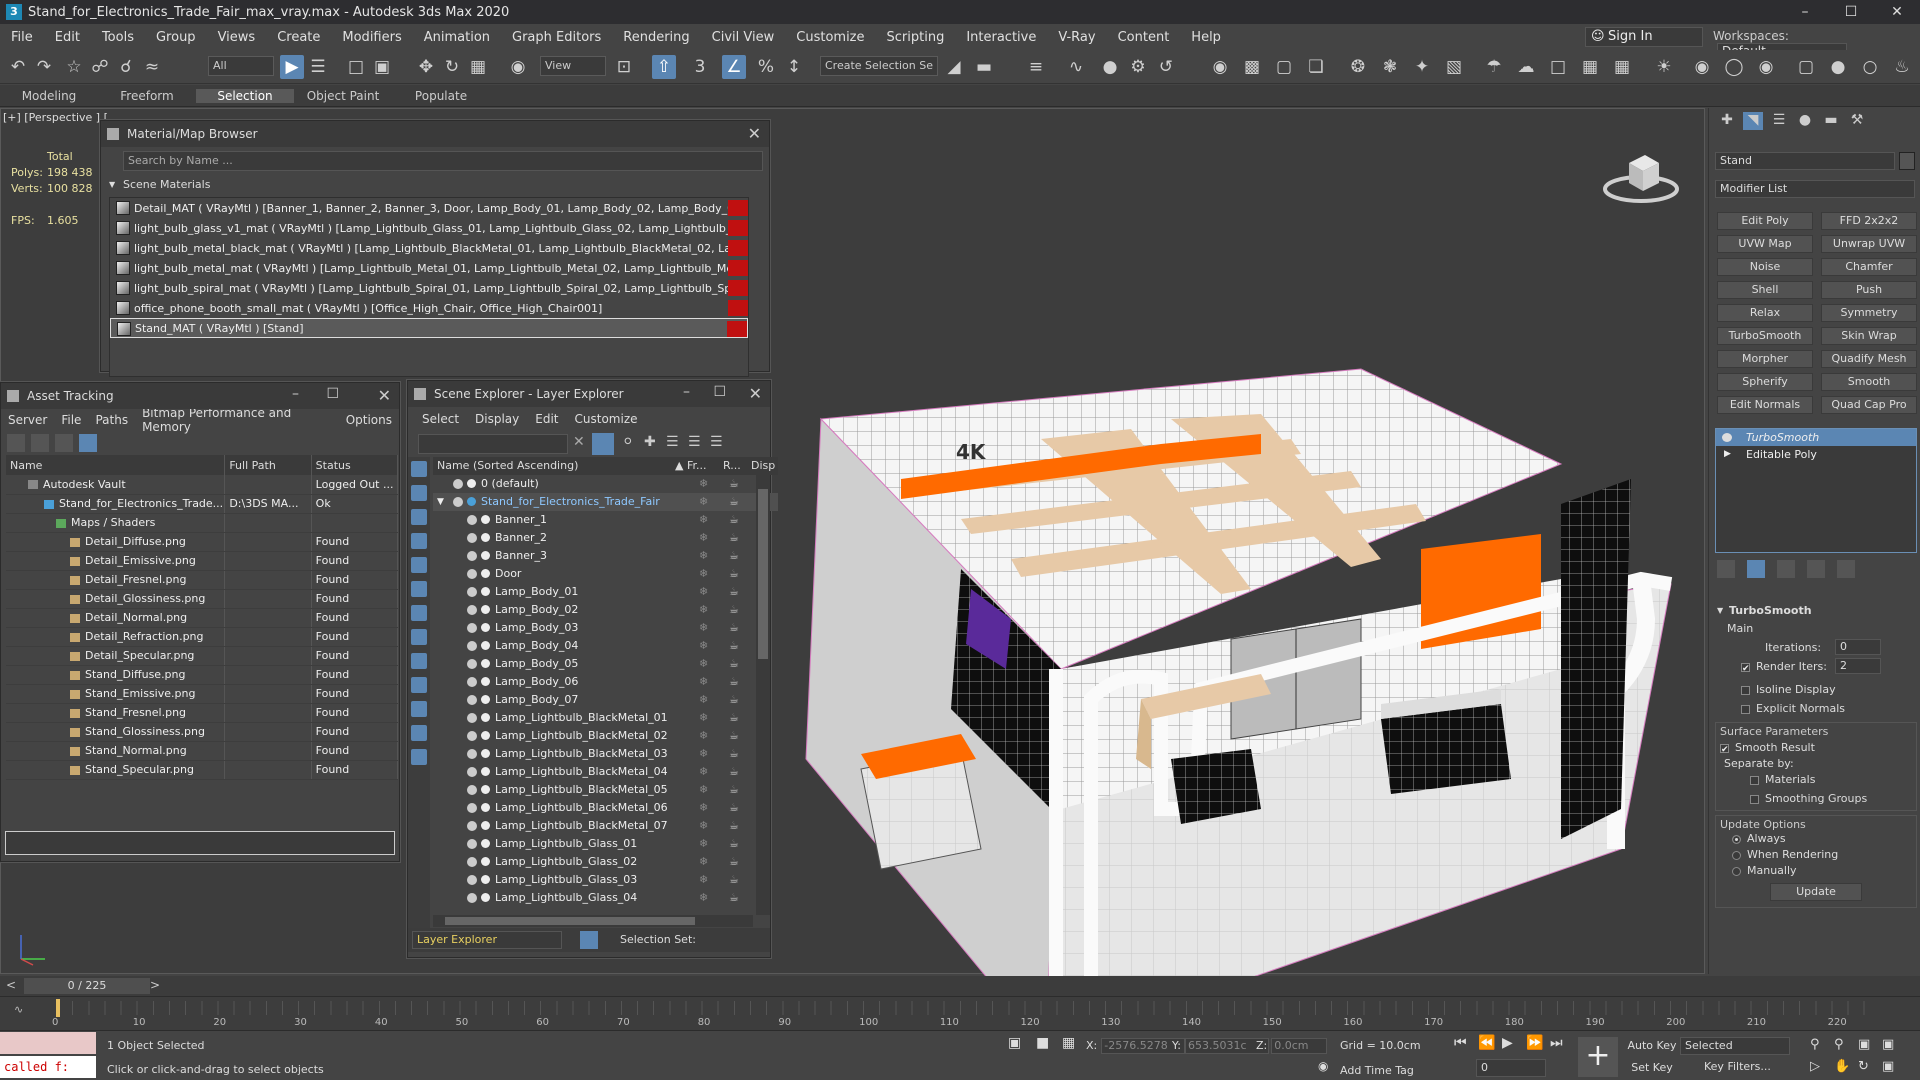  Describe the element at coordinates (58, 1008) in the screenshot. I see `current-frame-marker` at that location.